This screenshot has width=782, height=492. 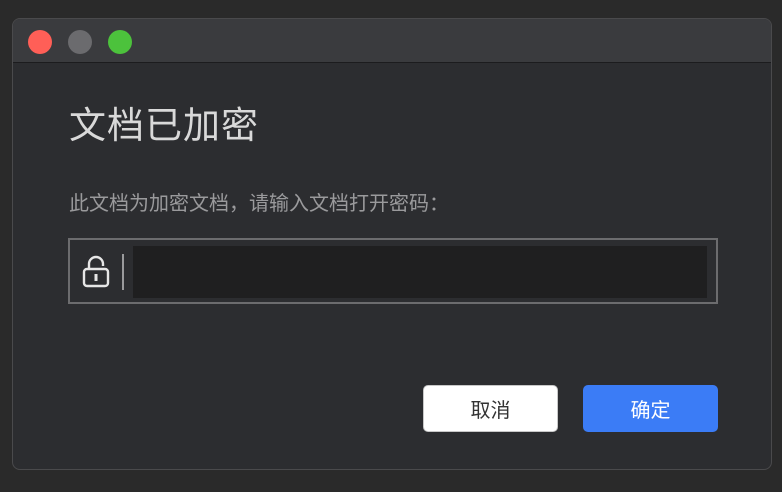 I want to click on confirm-button: 确定, so click(x=650, y=408).